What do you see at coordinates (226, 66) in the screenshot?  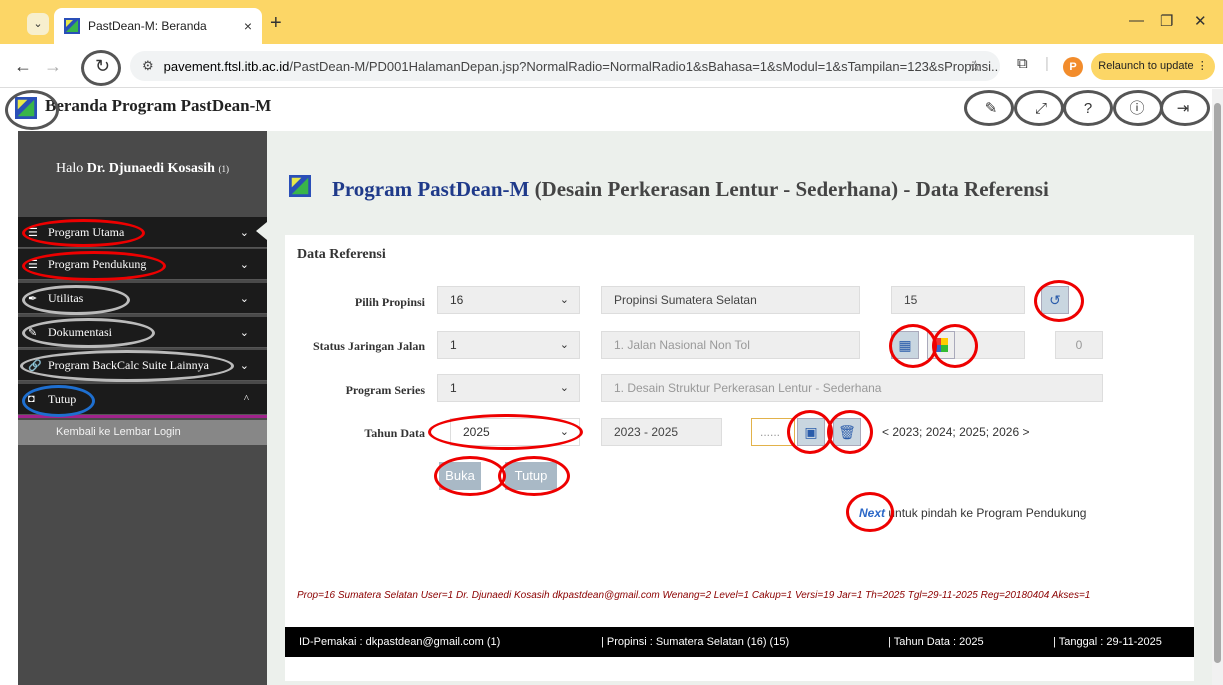 I see `url-domain: pavement.ftsl.itb.ac.id` at bounding box center [226, 66].